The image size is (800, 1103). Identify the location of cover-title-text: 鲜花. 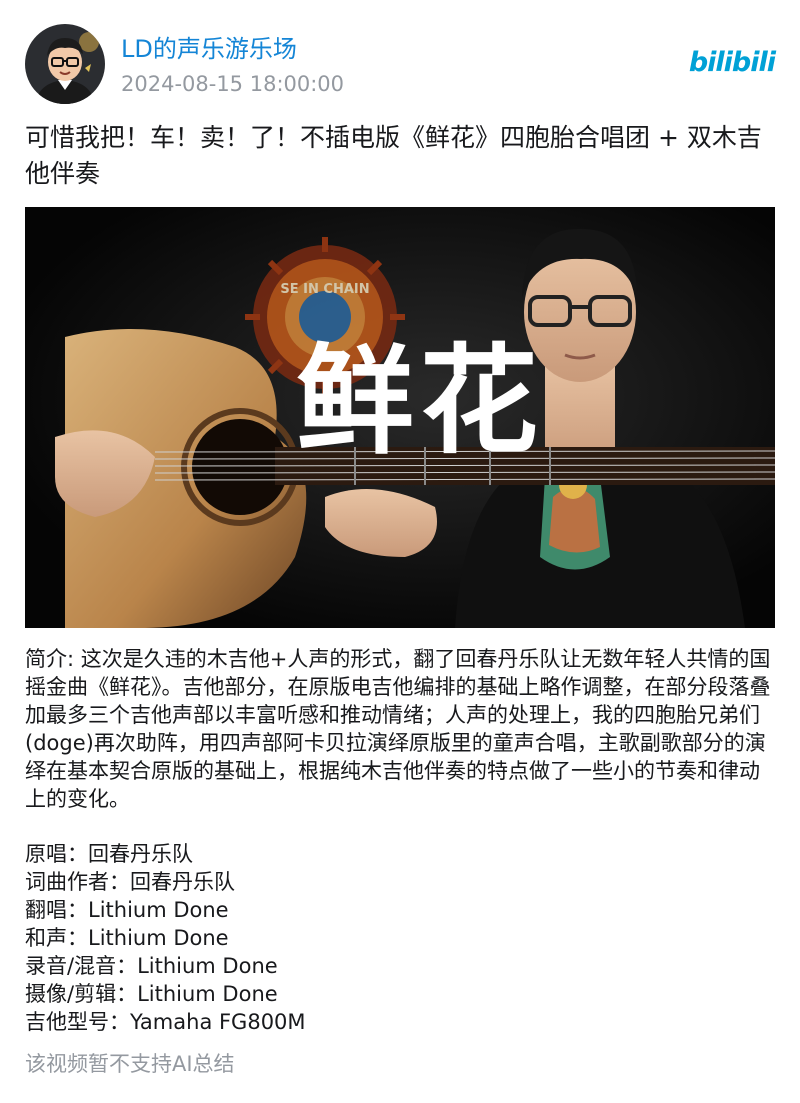
(420, 400).